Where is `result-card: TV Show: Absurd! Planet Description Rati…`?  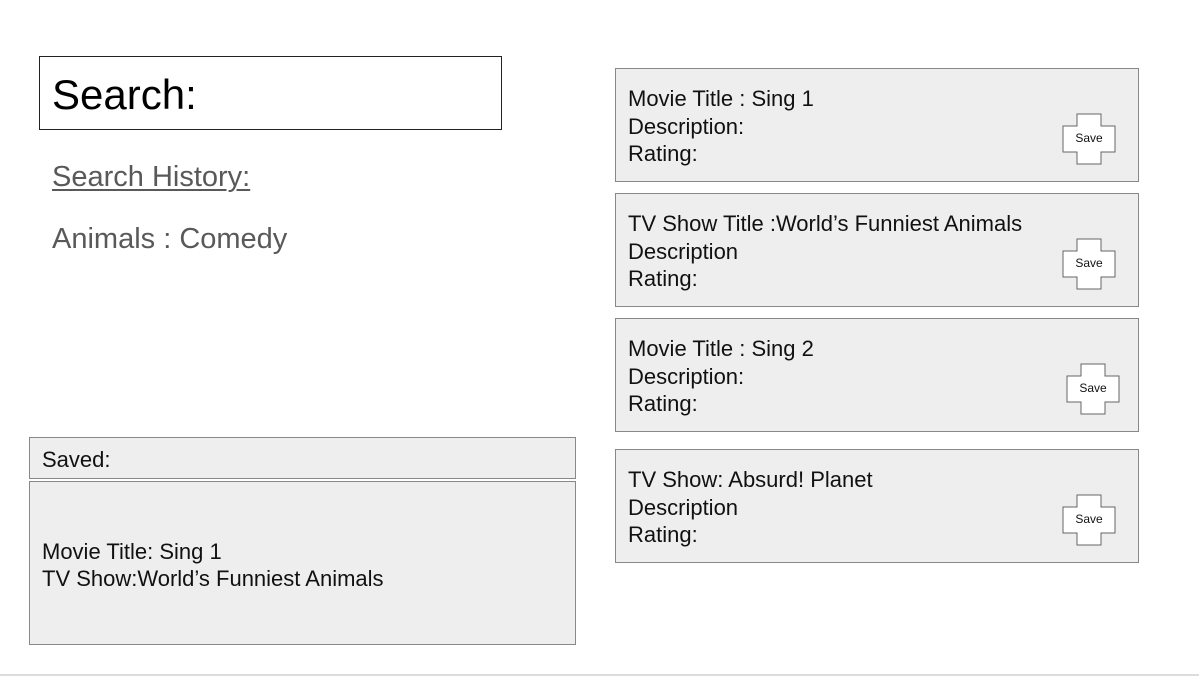 result-card: TV Show: Absurd! Planet Description Rati… is located at coordinates (877, 506).